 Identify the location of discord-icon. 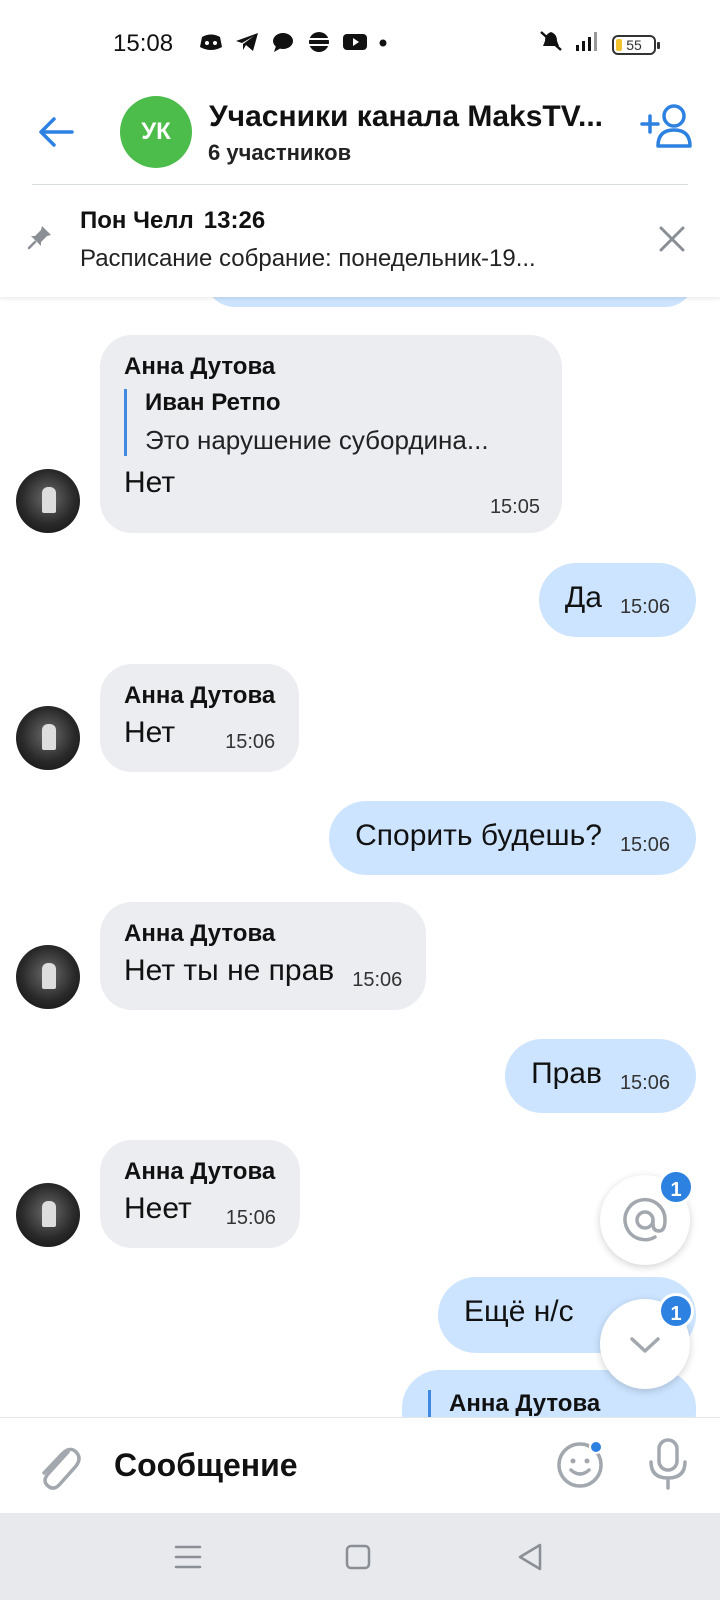
(211, 42).